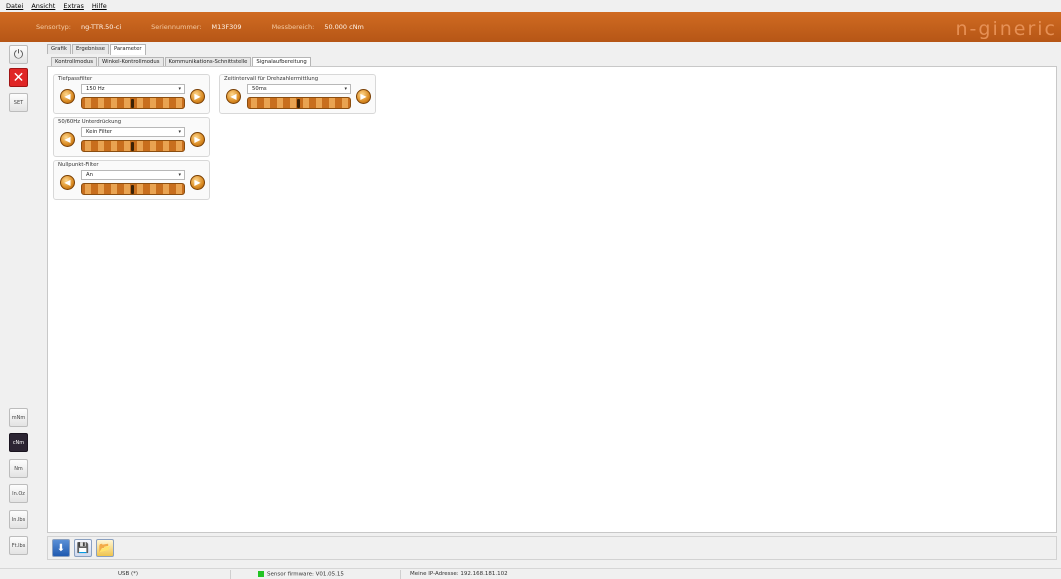 The height and width of the screenshot is (579, 1061). I want to click on unterdrueckung-slider, so click(133, 146).